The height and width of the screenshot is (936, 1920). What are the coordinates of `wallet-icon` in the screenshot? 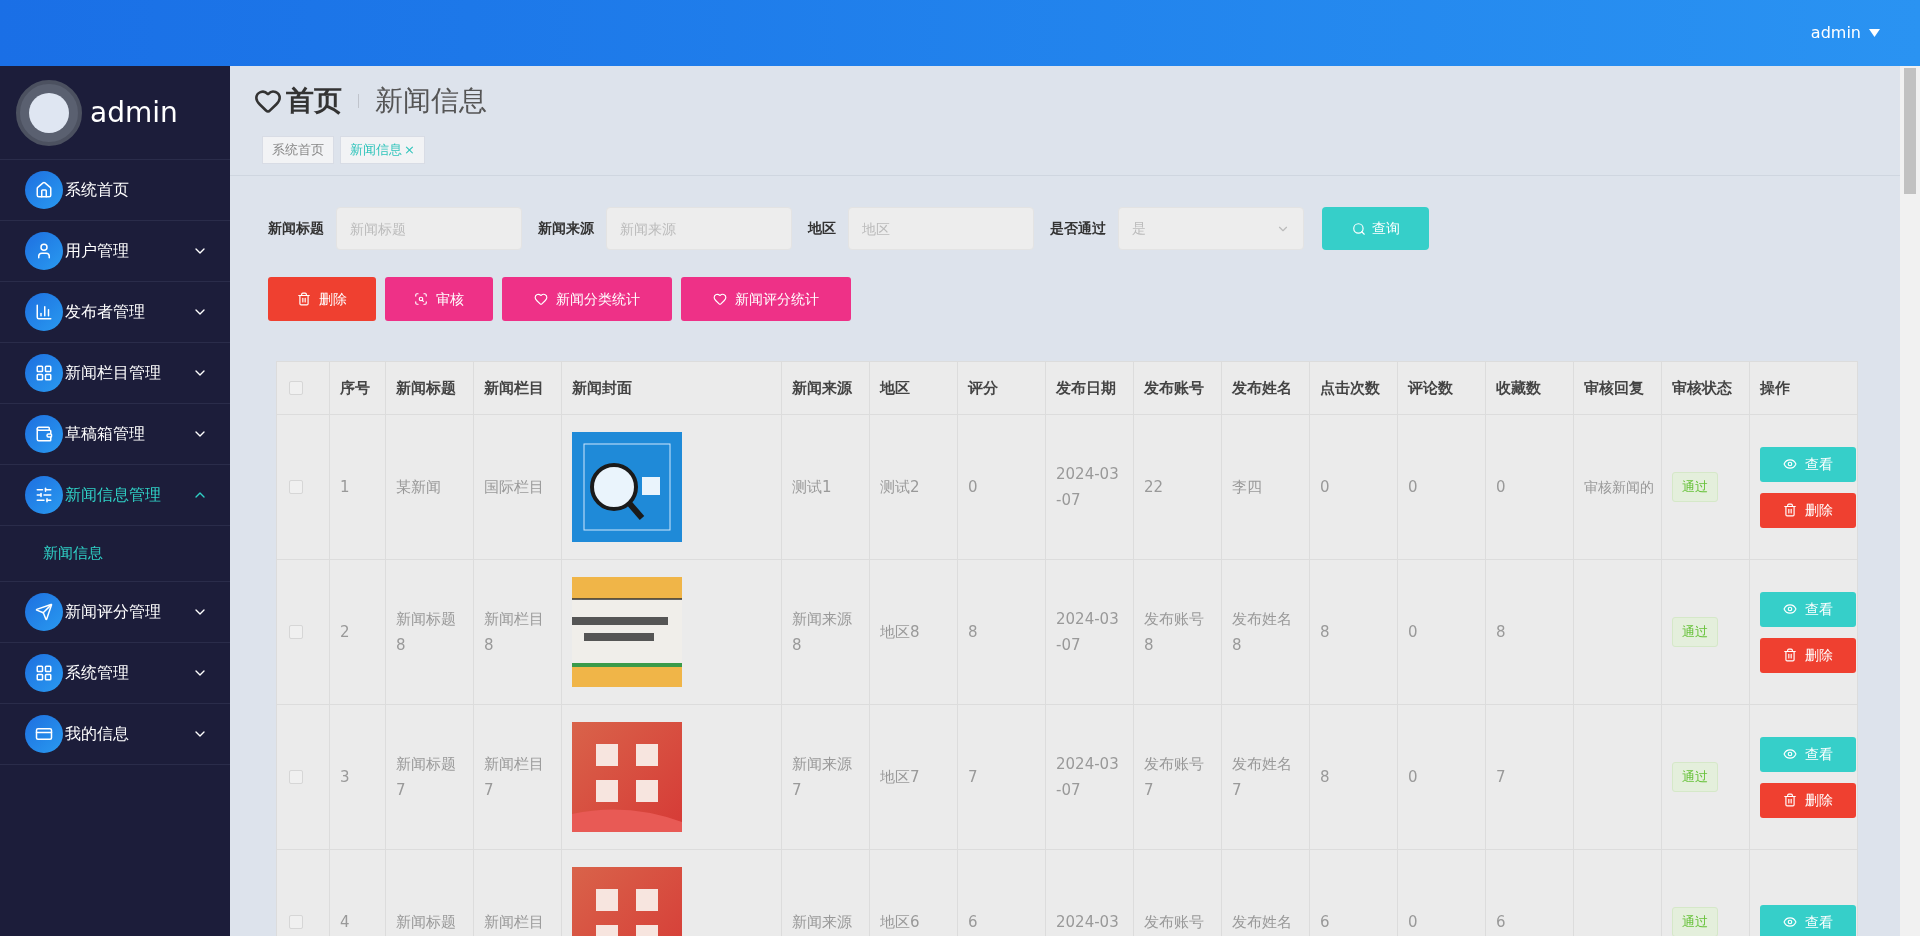 It's located at (44, 434).